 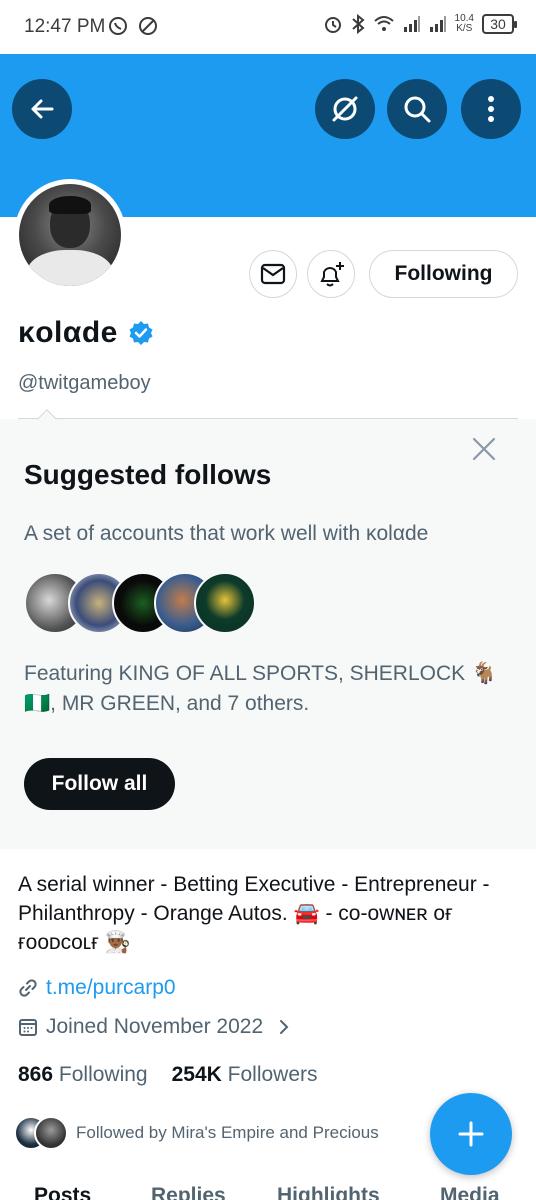 What do you see at coordinates (28, 988) in the screenshot?
I see `link-icon` at bounding box center [28, 988].